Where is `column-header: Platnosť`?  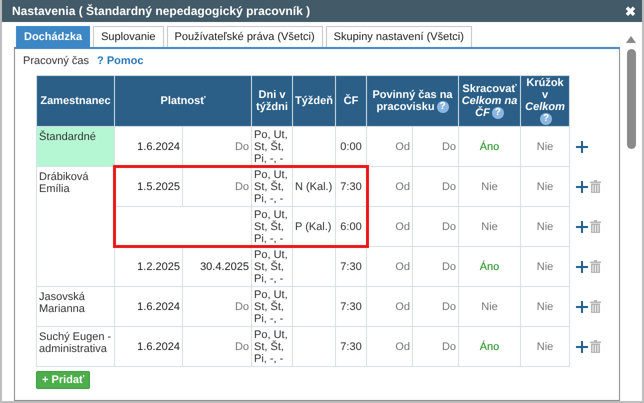 column-header: Platnosť is located at coordinates (183, 101).